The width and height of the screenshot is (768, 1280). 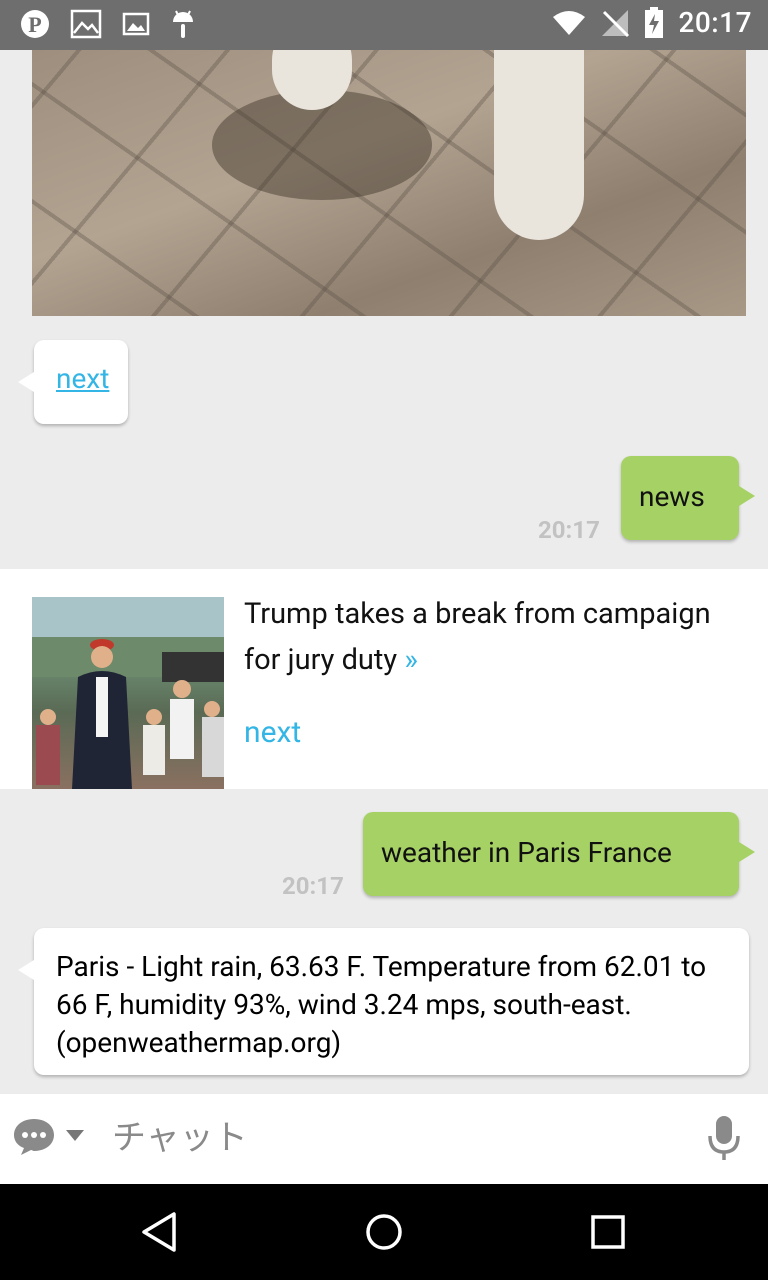 I want to click on news-message-bubble: news, so click(x=688, y=498).